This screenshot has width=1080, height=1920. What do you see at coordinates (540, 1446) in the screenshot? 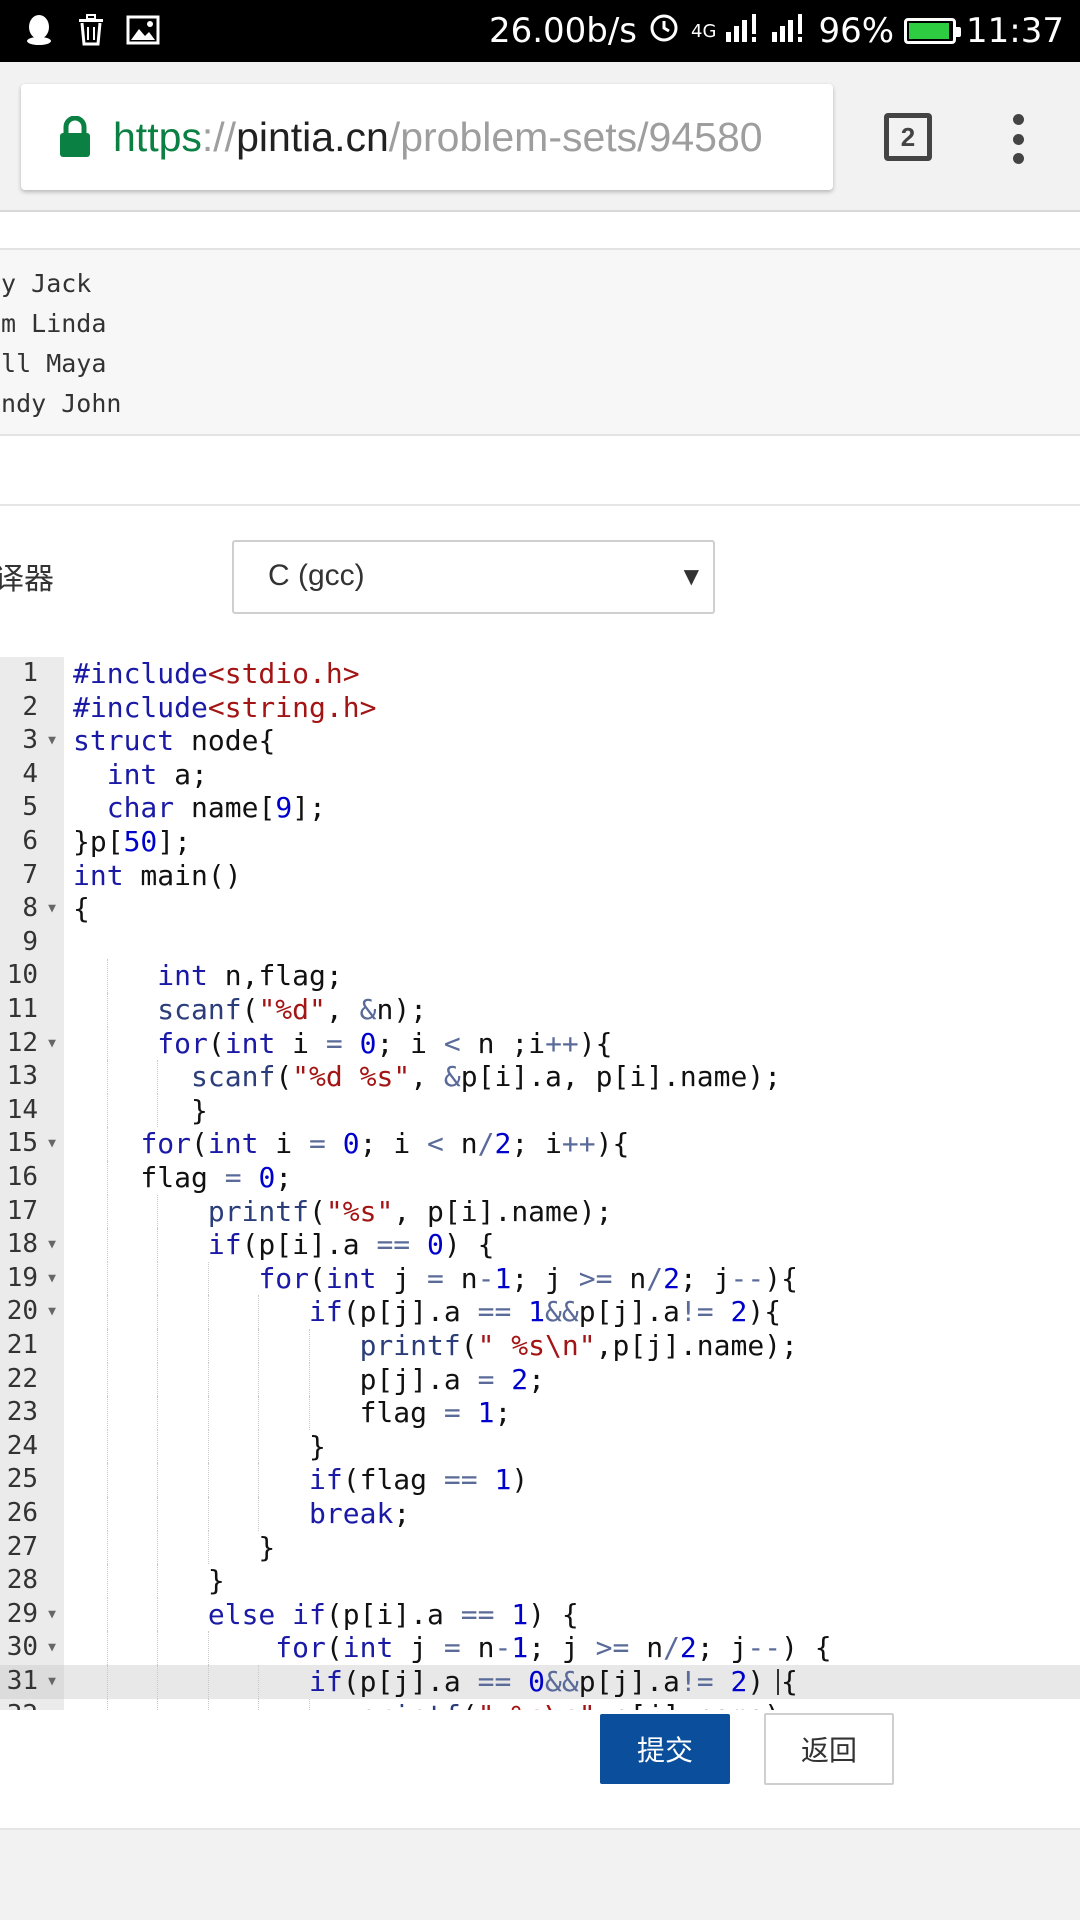
I see `code-line: 24 }` at bounding box center [540, 1446].